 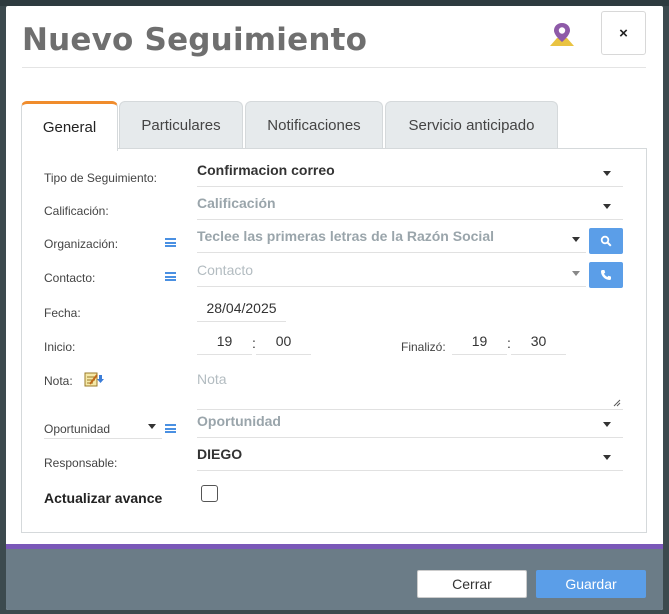 I want to click on note-download-icon, so click(x=94, y=379).